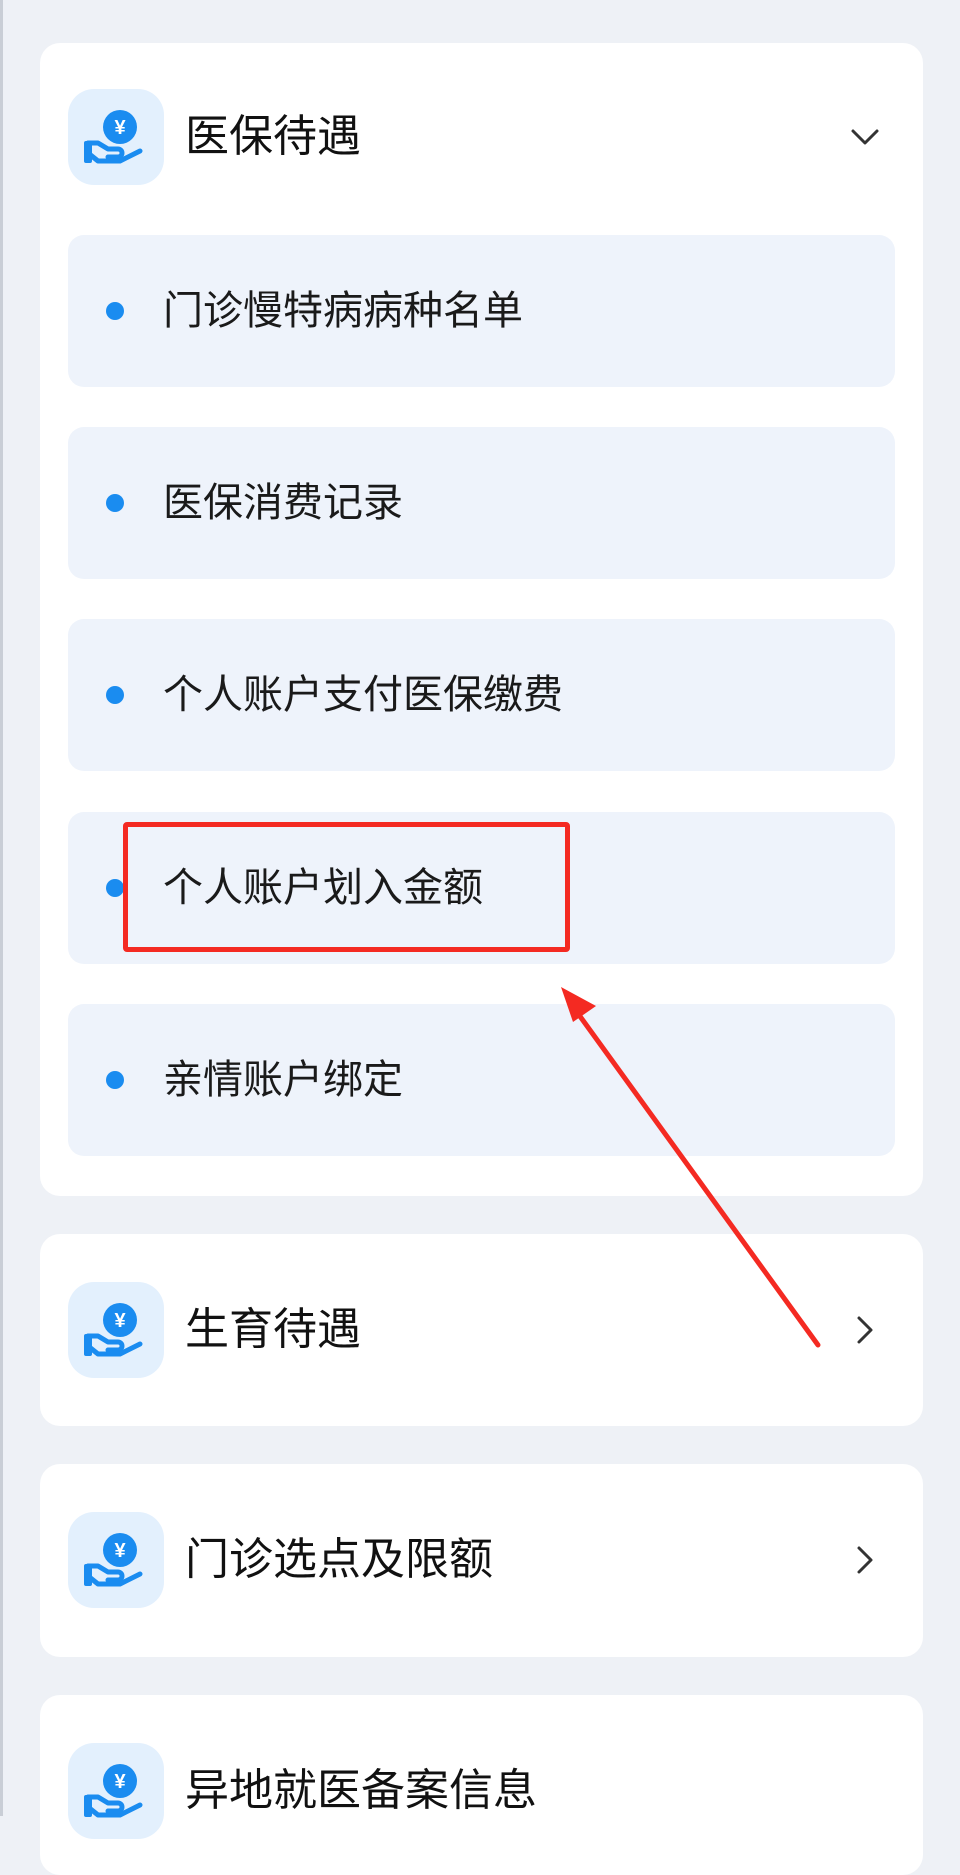 The width and height of the screenshot is (960, 1875). Describe the element at coordinates (481, 503) in the screenshot. I see `list-item: 医保消费记录` at that location.